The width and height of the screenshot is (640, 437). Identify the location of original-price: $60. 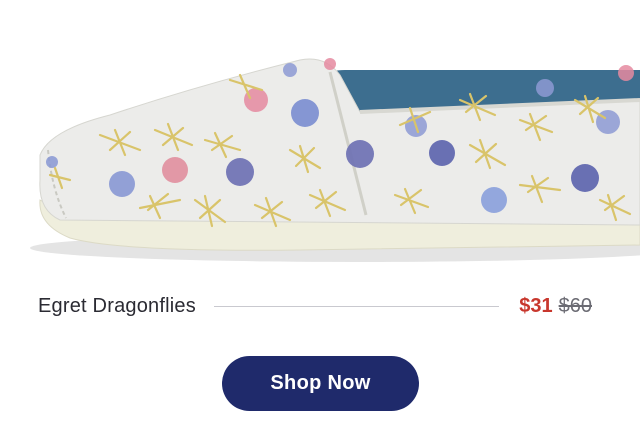
(575, 305).